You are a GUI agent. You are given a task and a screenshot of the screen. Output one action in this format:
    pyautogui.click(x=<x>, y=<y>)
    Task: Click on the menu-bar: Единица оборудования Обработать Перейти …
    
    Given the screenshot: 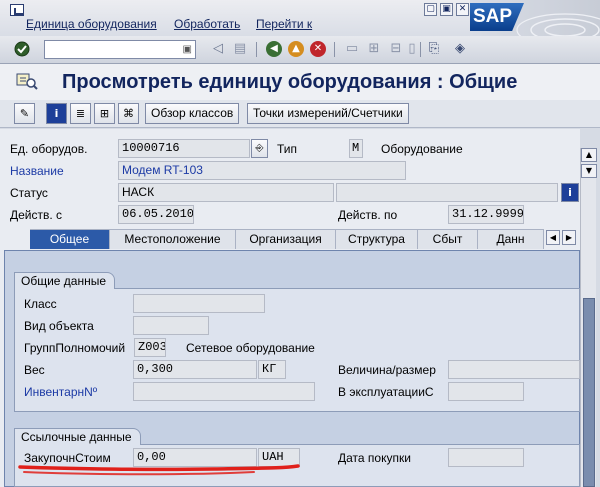 What is the action you would take?
    pyautogui.click(x=300, y=18)
    